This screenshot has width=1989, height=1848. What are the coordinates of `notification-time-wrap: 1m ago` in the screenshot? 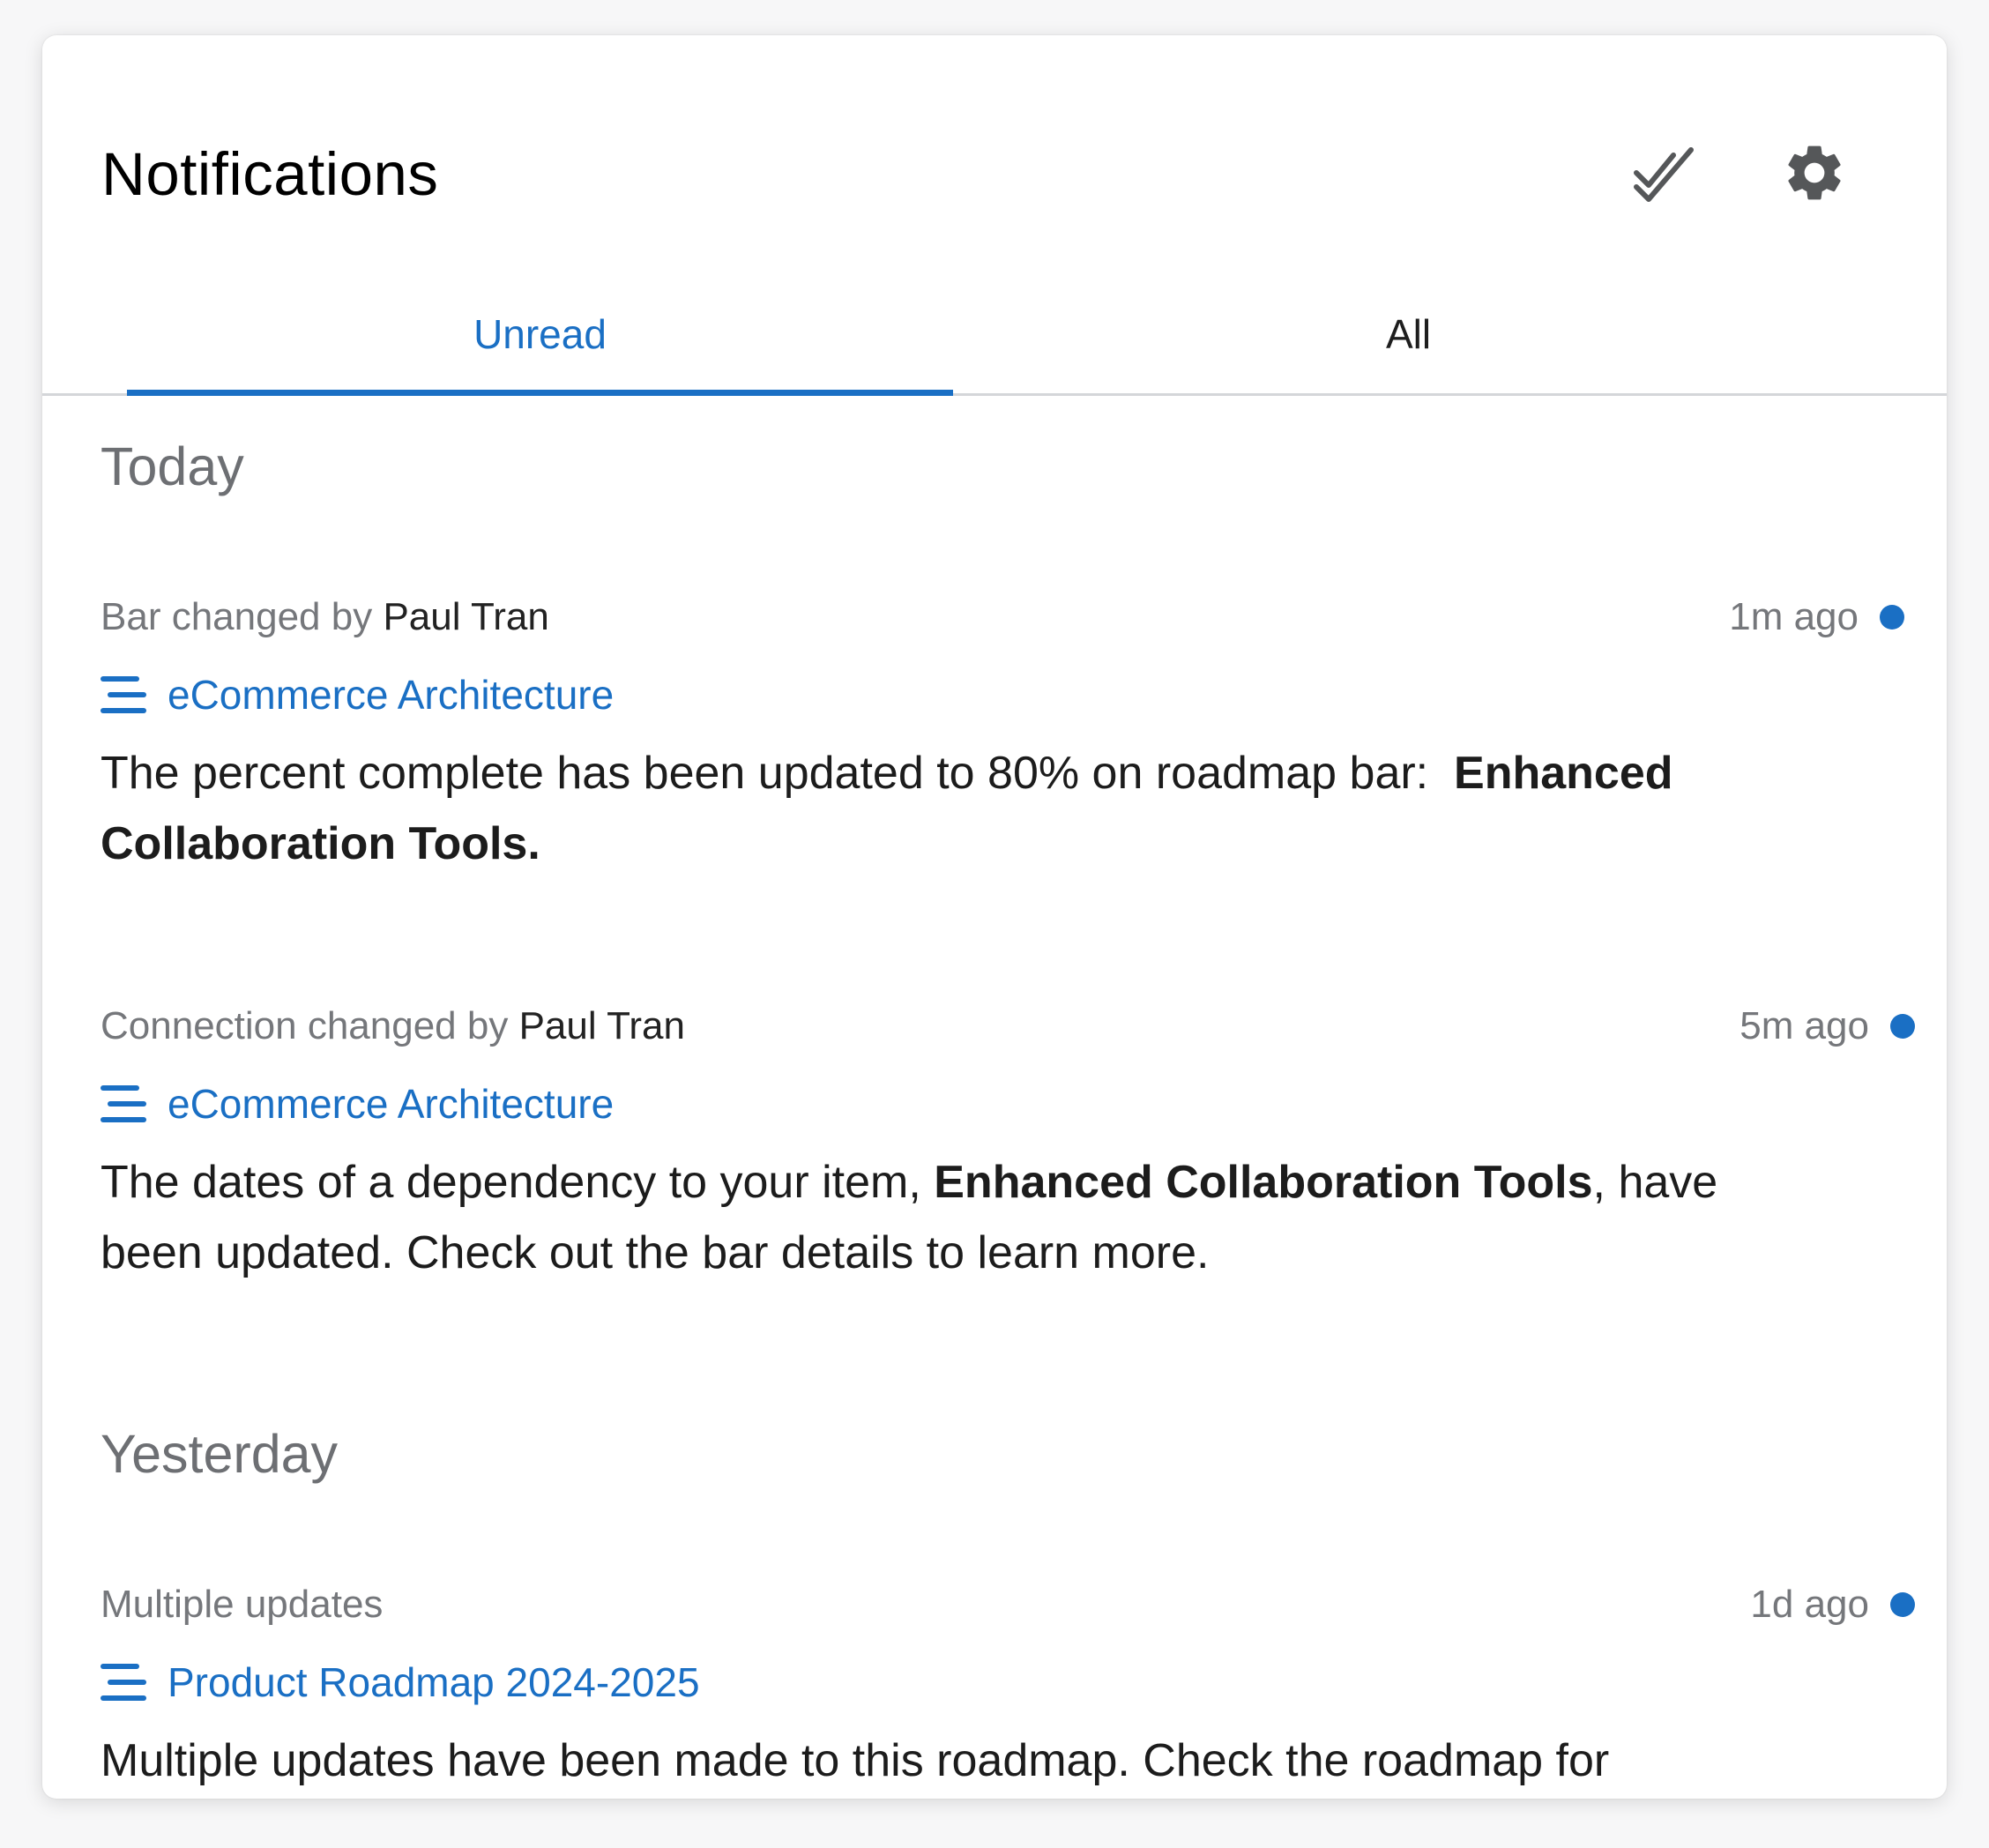 It's located at (1816, 617).